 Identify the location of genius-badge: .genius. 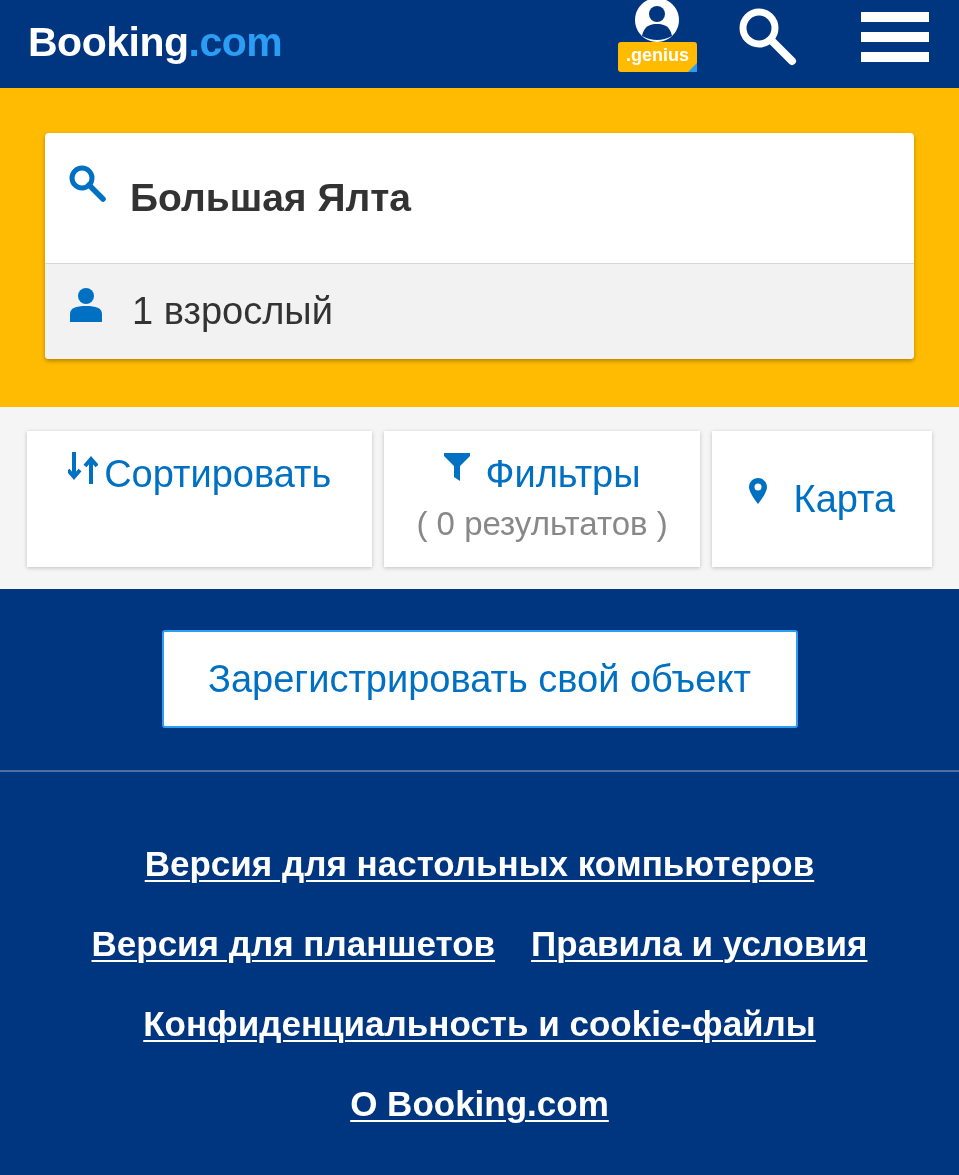
(657, 57).